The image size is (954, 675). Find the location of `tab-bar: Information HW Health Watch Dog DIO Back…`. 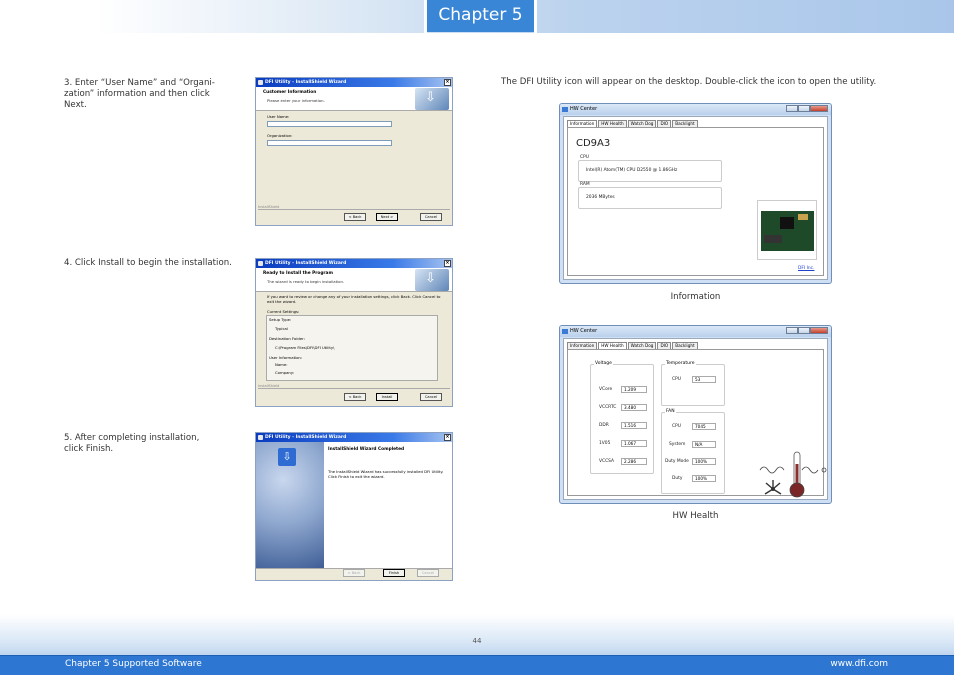

tab-bar: Information HW Health Watch Dog DIO Back… is located at coordinates (633, 124).